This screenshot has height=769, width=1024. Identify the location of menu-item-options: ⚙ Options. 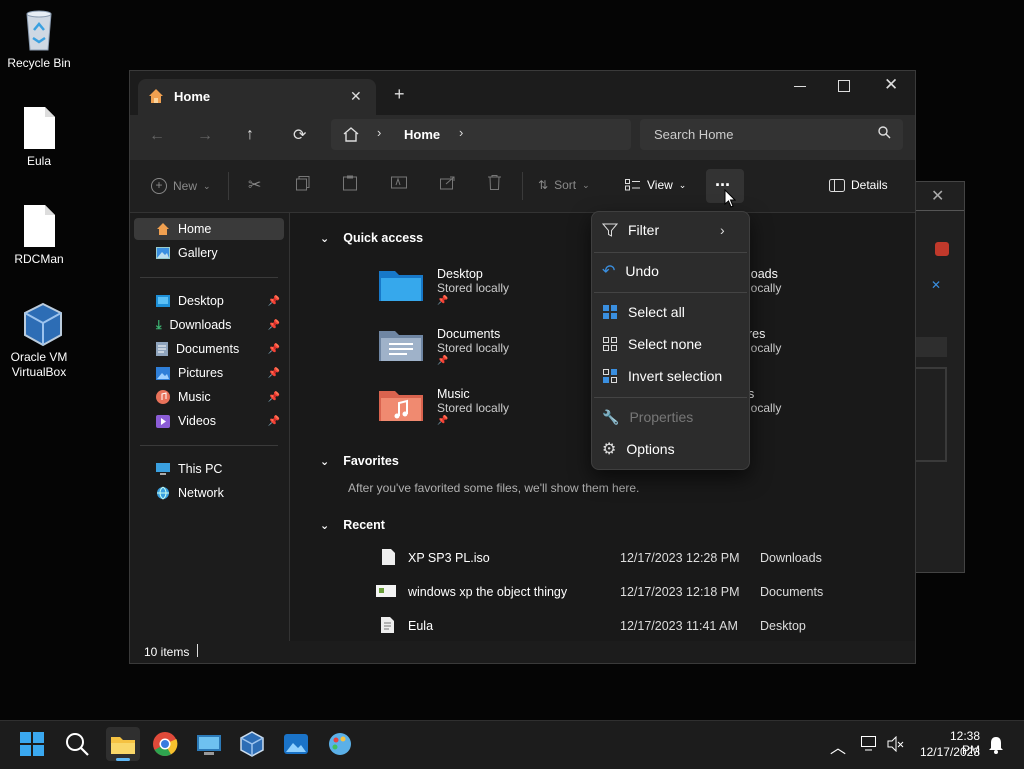
(672, 449).